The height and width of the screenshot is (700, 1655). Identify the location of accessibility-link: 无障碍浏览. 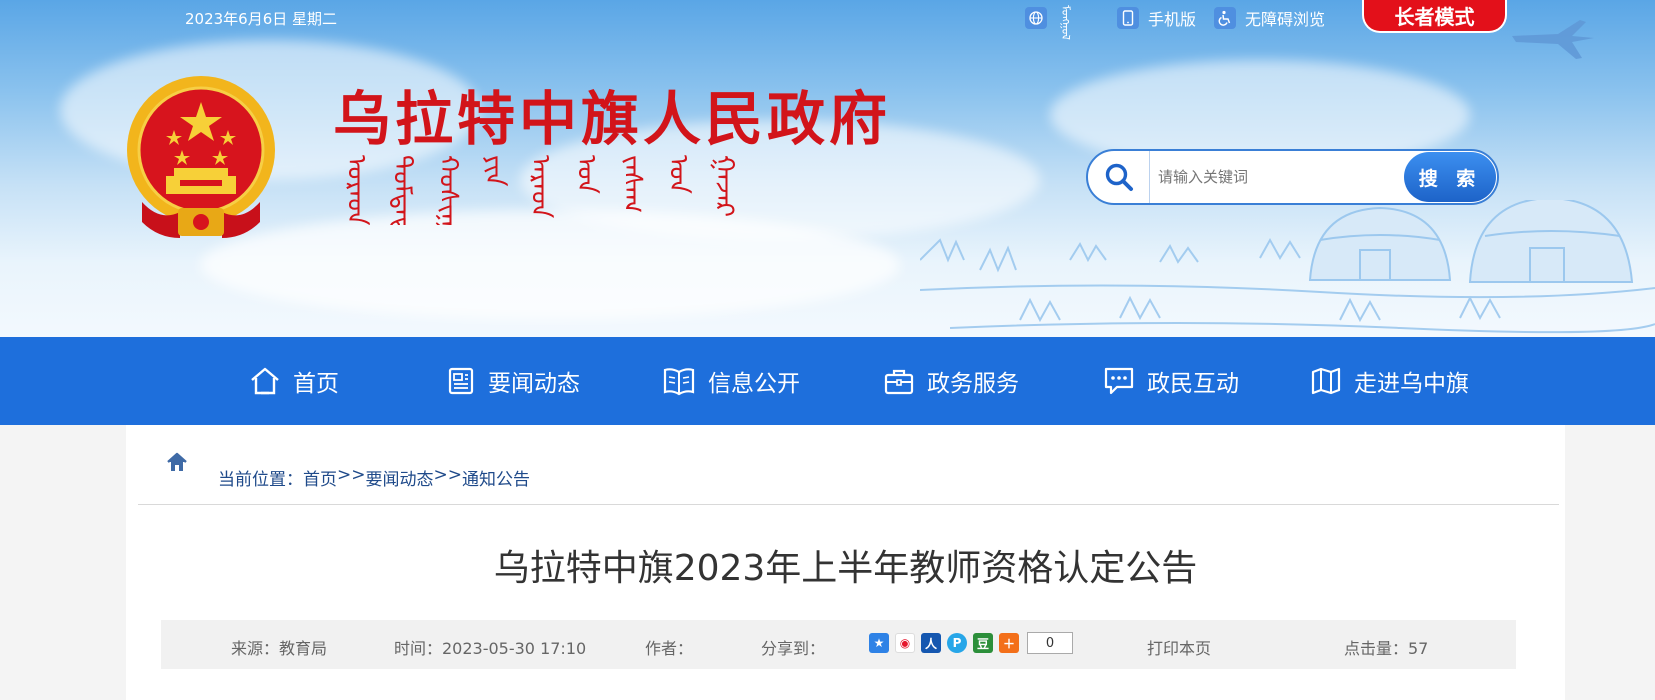
(1269, 18).